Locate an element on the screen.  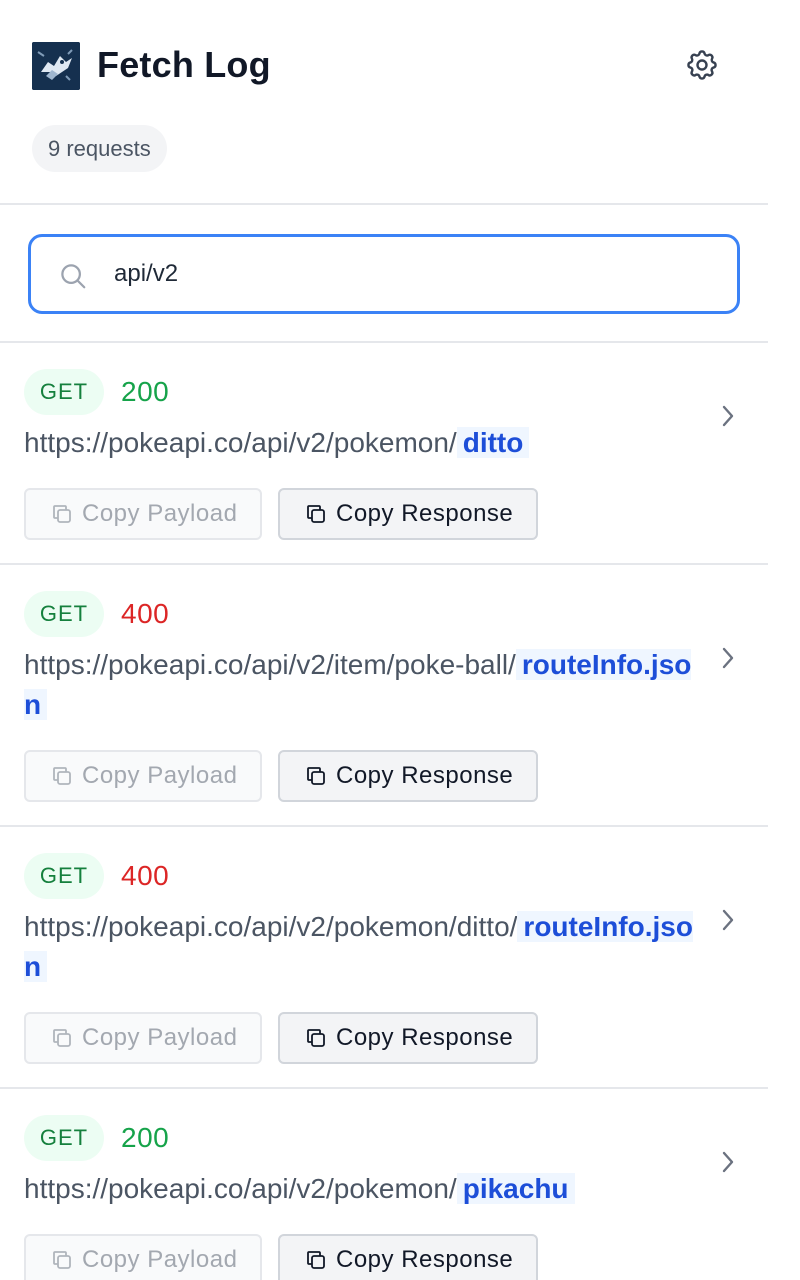
settings-button is located at coordinates (702, 65).